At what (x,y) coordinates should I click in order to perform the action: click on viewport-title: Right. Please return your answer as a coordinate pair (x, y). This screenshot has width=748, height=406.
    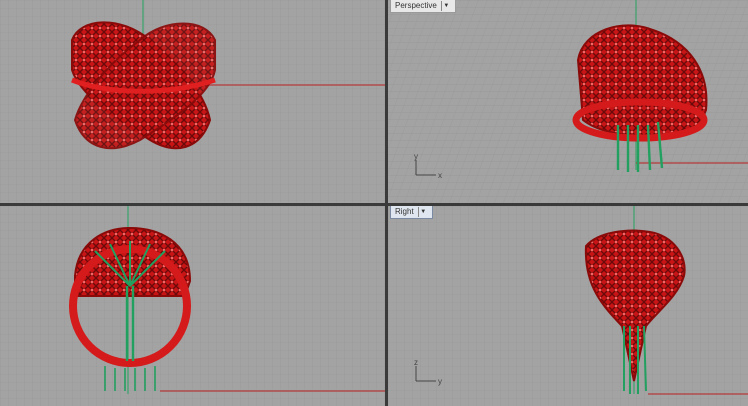
    Looking at the image, I should click on (404, 211).